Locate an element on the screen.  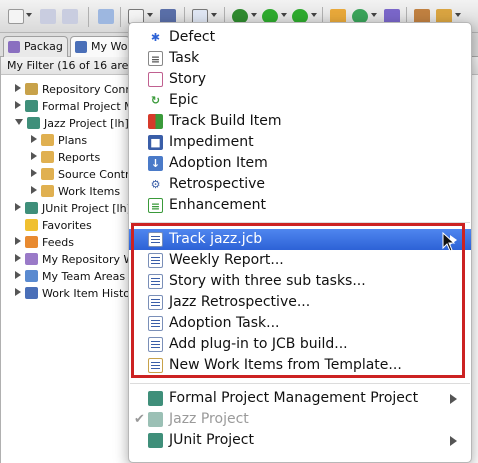
tree-item: Jazz Project [lh] is located at coordinates (72, 123).